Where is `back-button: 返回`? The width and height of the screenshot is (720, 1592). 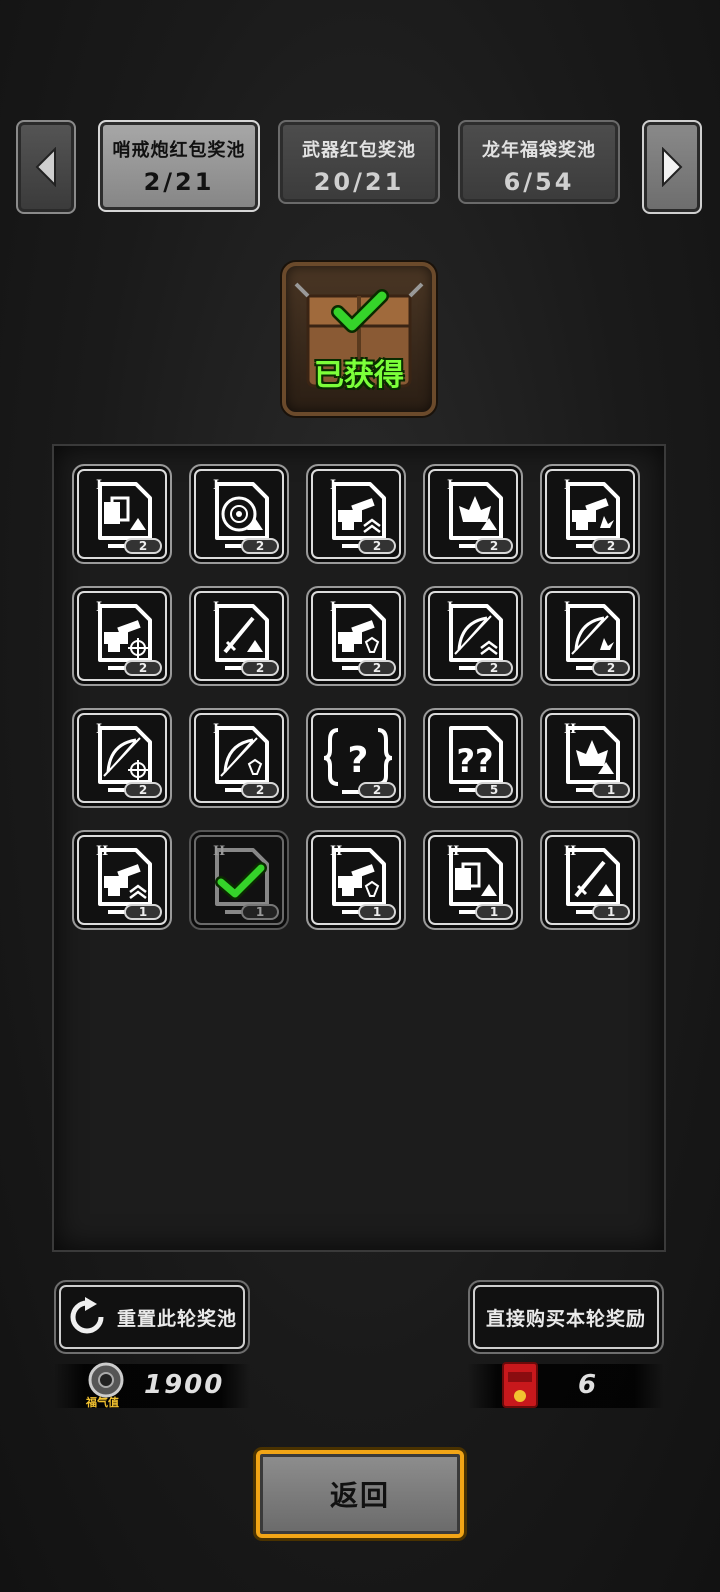
back-button: 返回 is located at coordinates (360, 1494).